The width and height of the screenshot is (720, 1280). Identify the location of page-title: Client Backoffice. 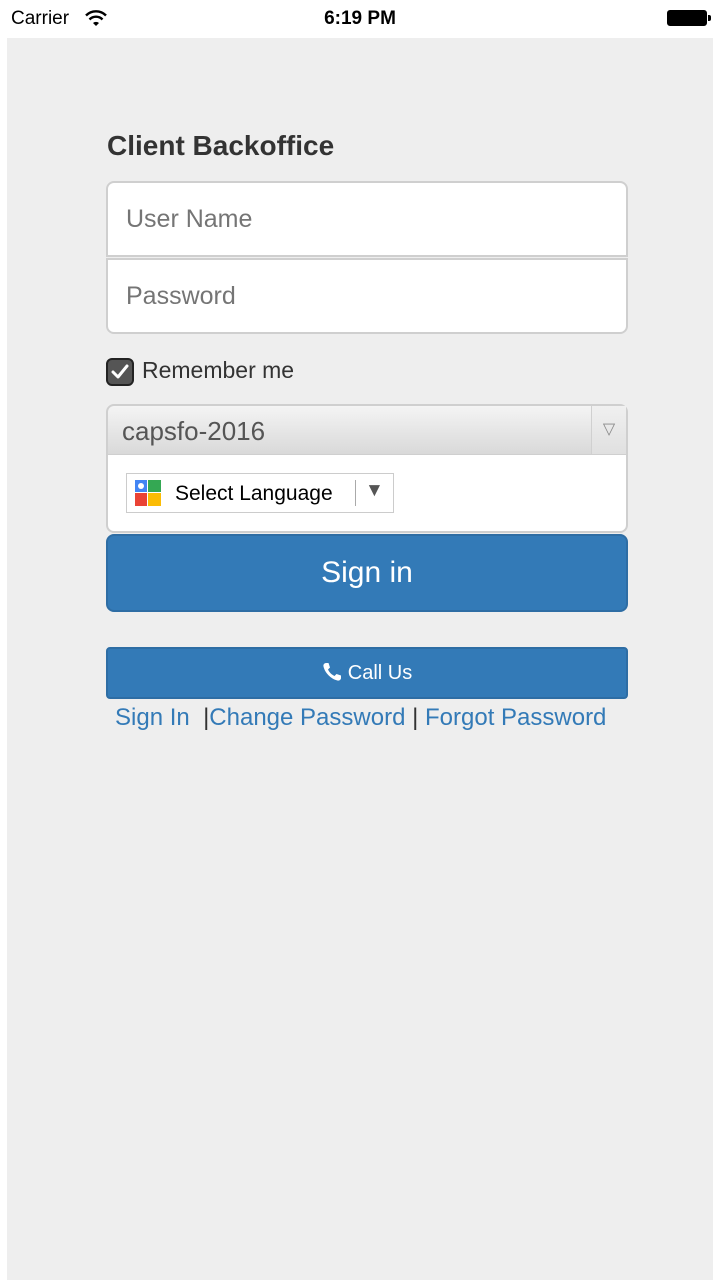
(221, 145).